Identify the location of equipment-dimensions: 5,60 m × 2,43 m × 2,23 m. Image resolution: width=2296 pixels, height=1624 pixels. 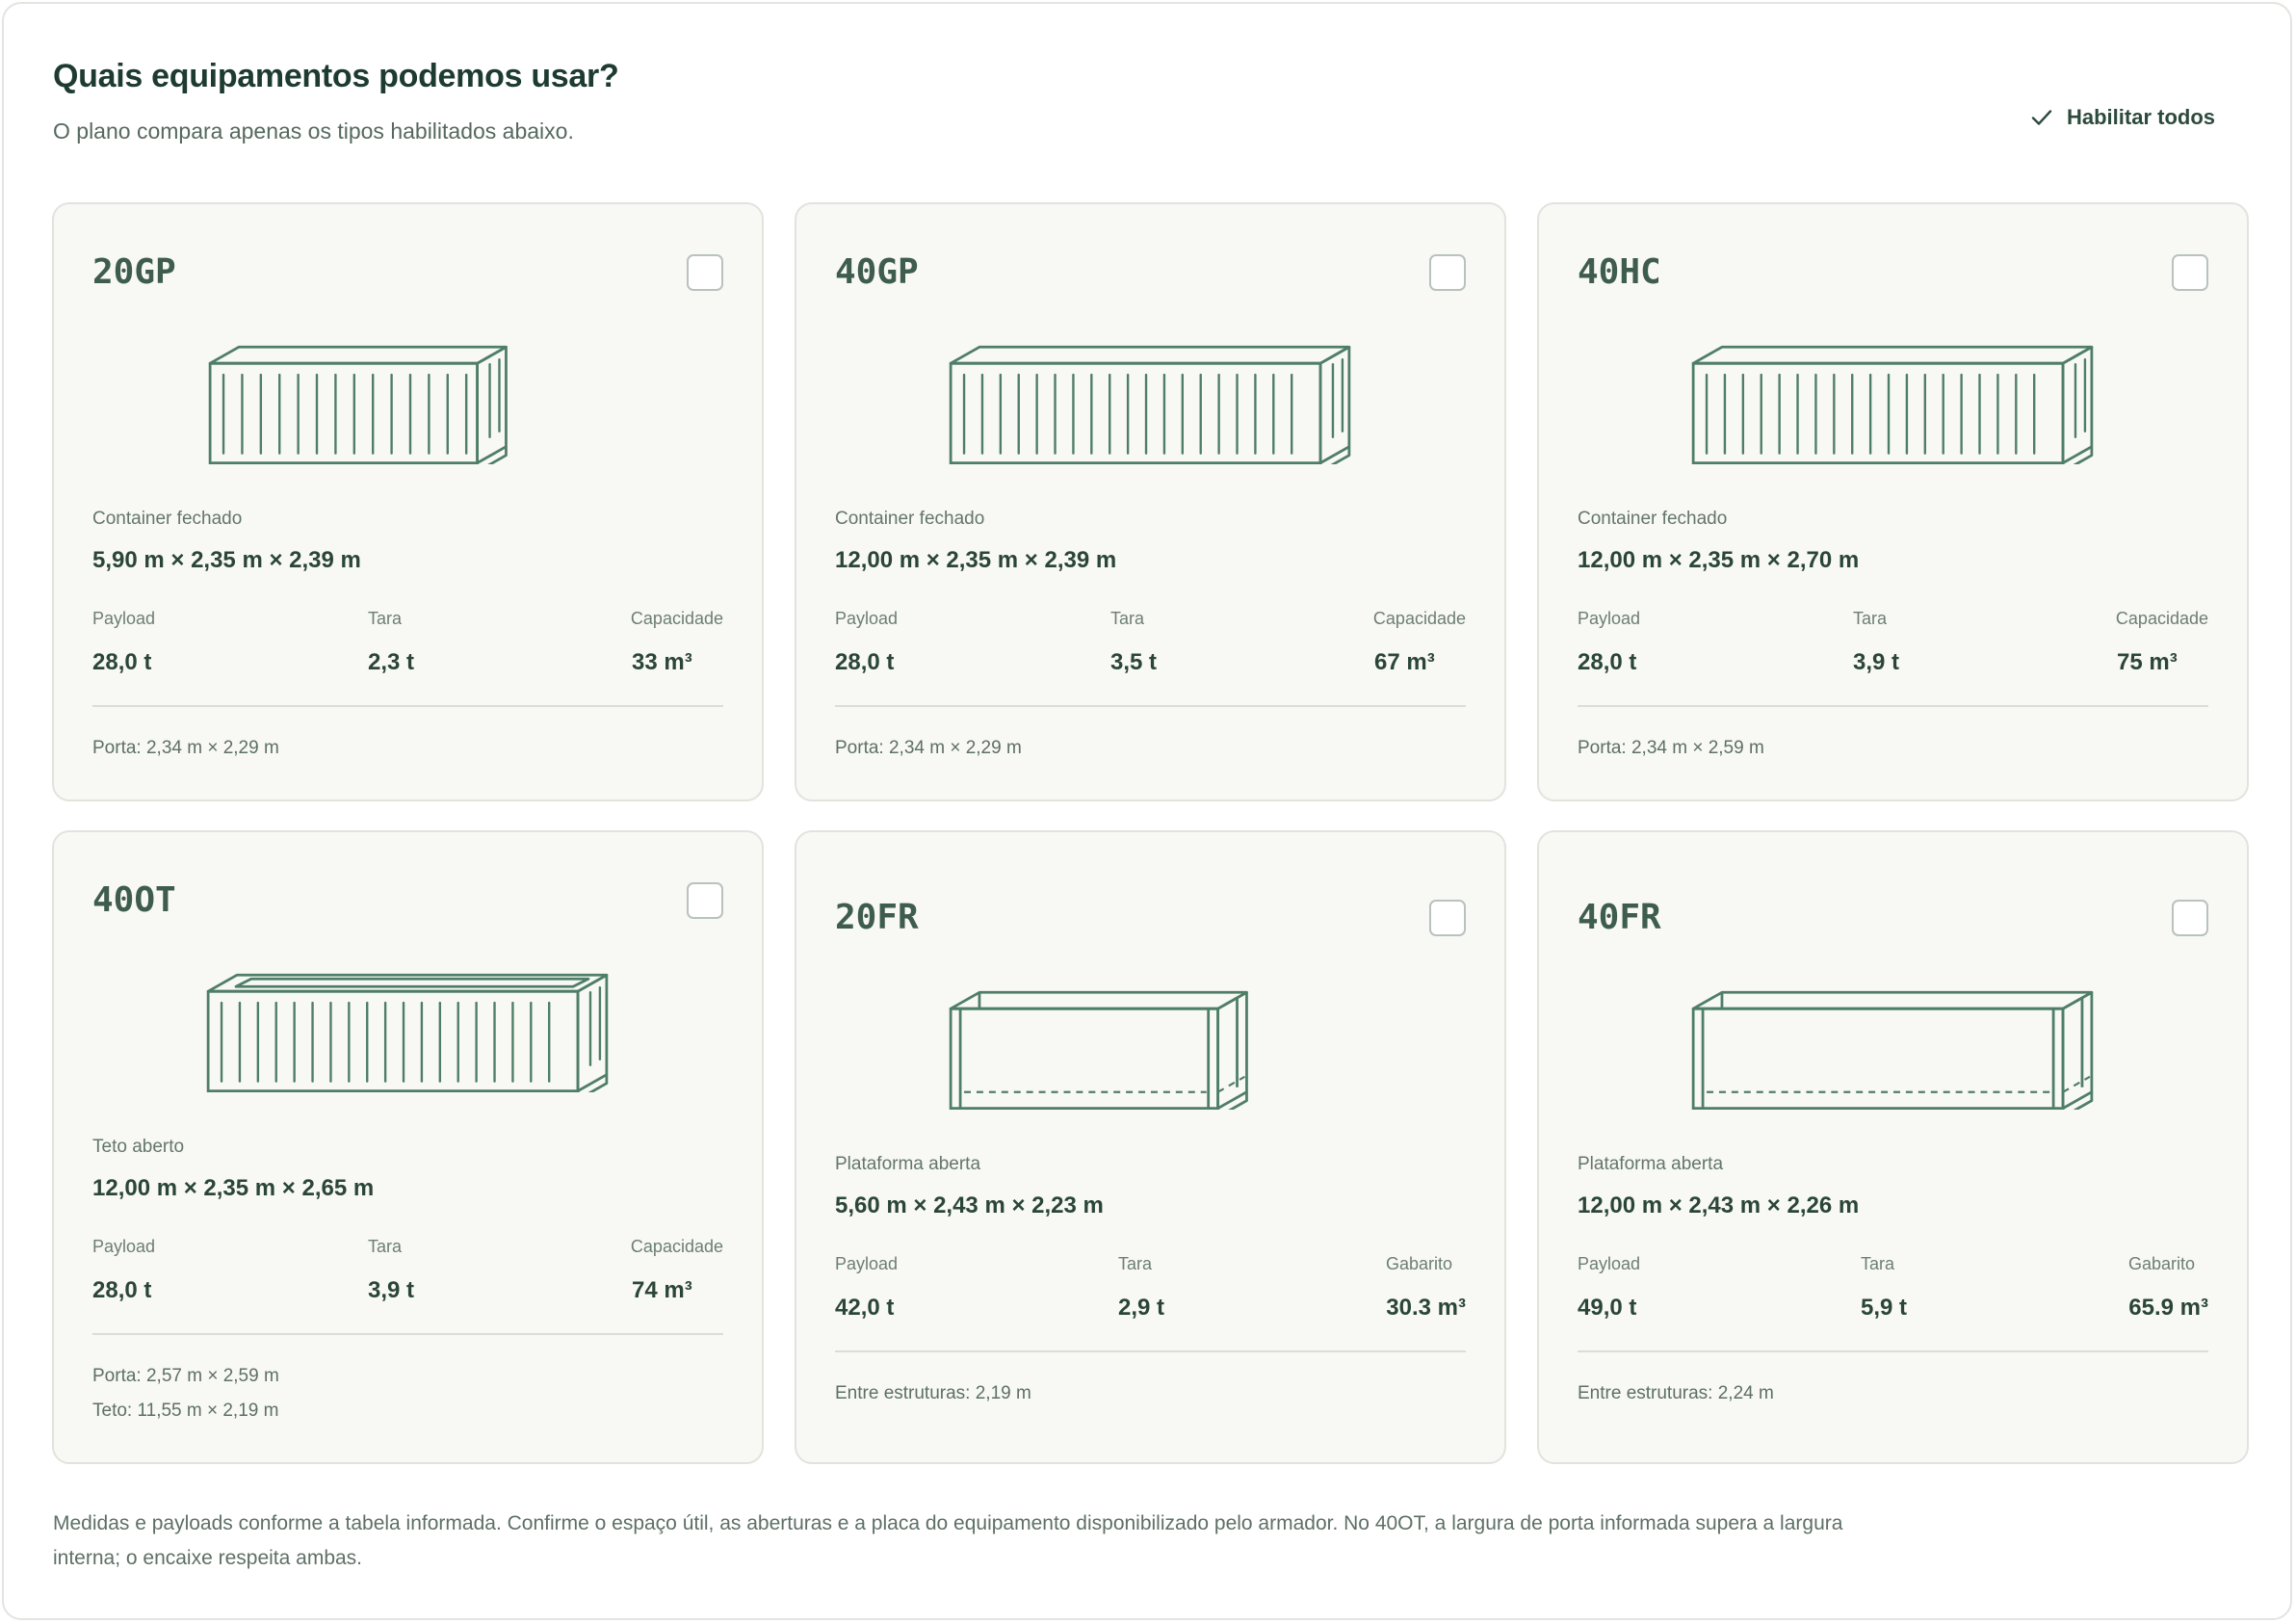
(969, 1205).